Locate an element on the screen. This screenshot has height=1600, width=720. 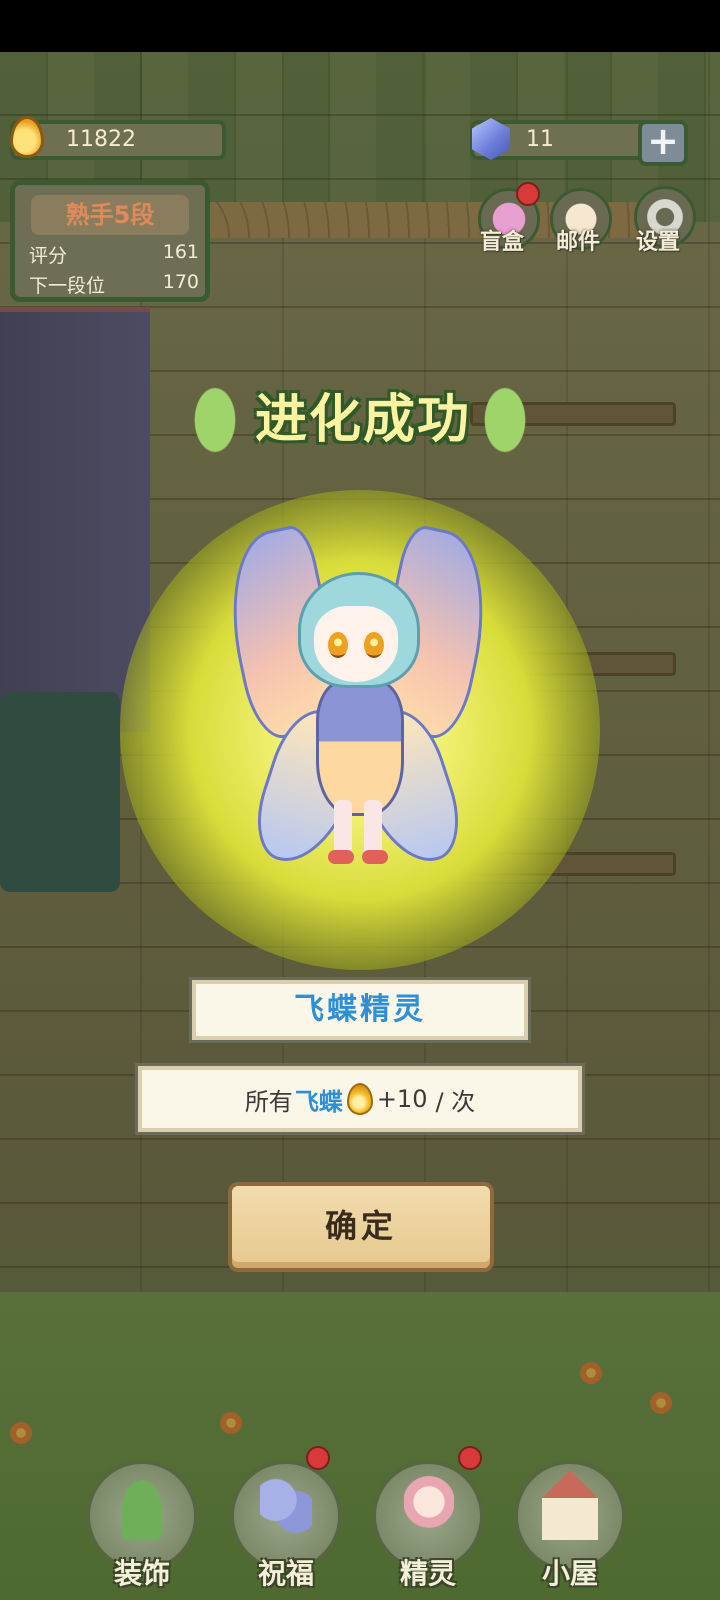
bonus-prefix: 所有 is located at coordinates (268, 1101).